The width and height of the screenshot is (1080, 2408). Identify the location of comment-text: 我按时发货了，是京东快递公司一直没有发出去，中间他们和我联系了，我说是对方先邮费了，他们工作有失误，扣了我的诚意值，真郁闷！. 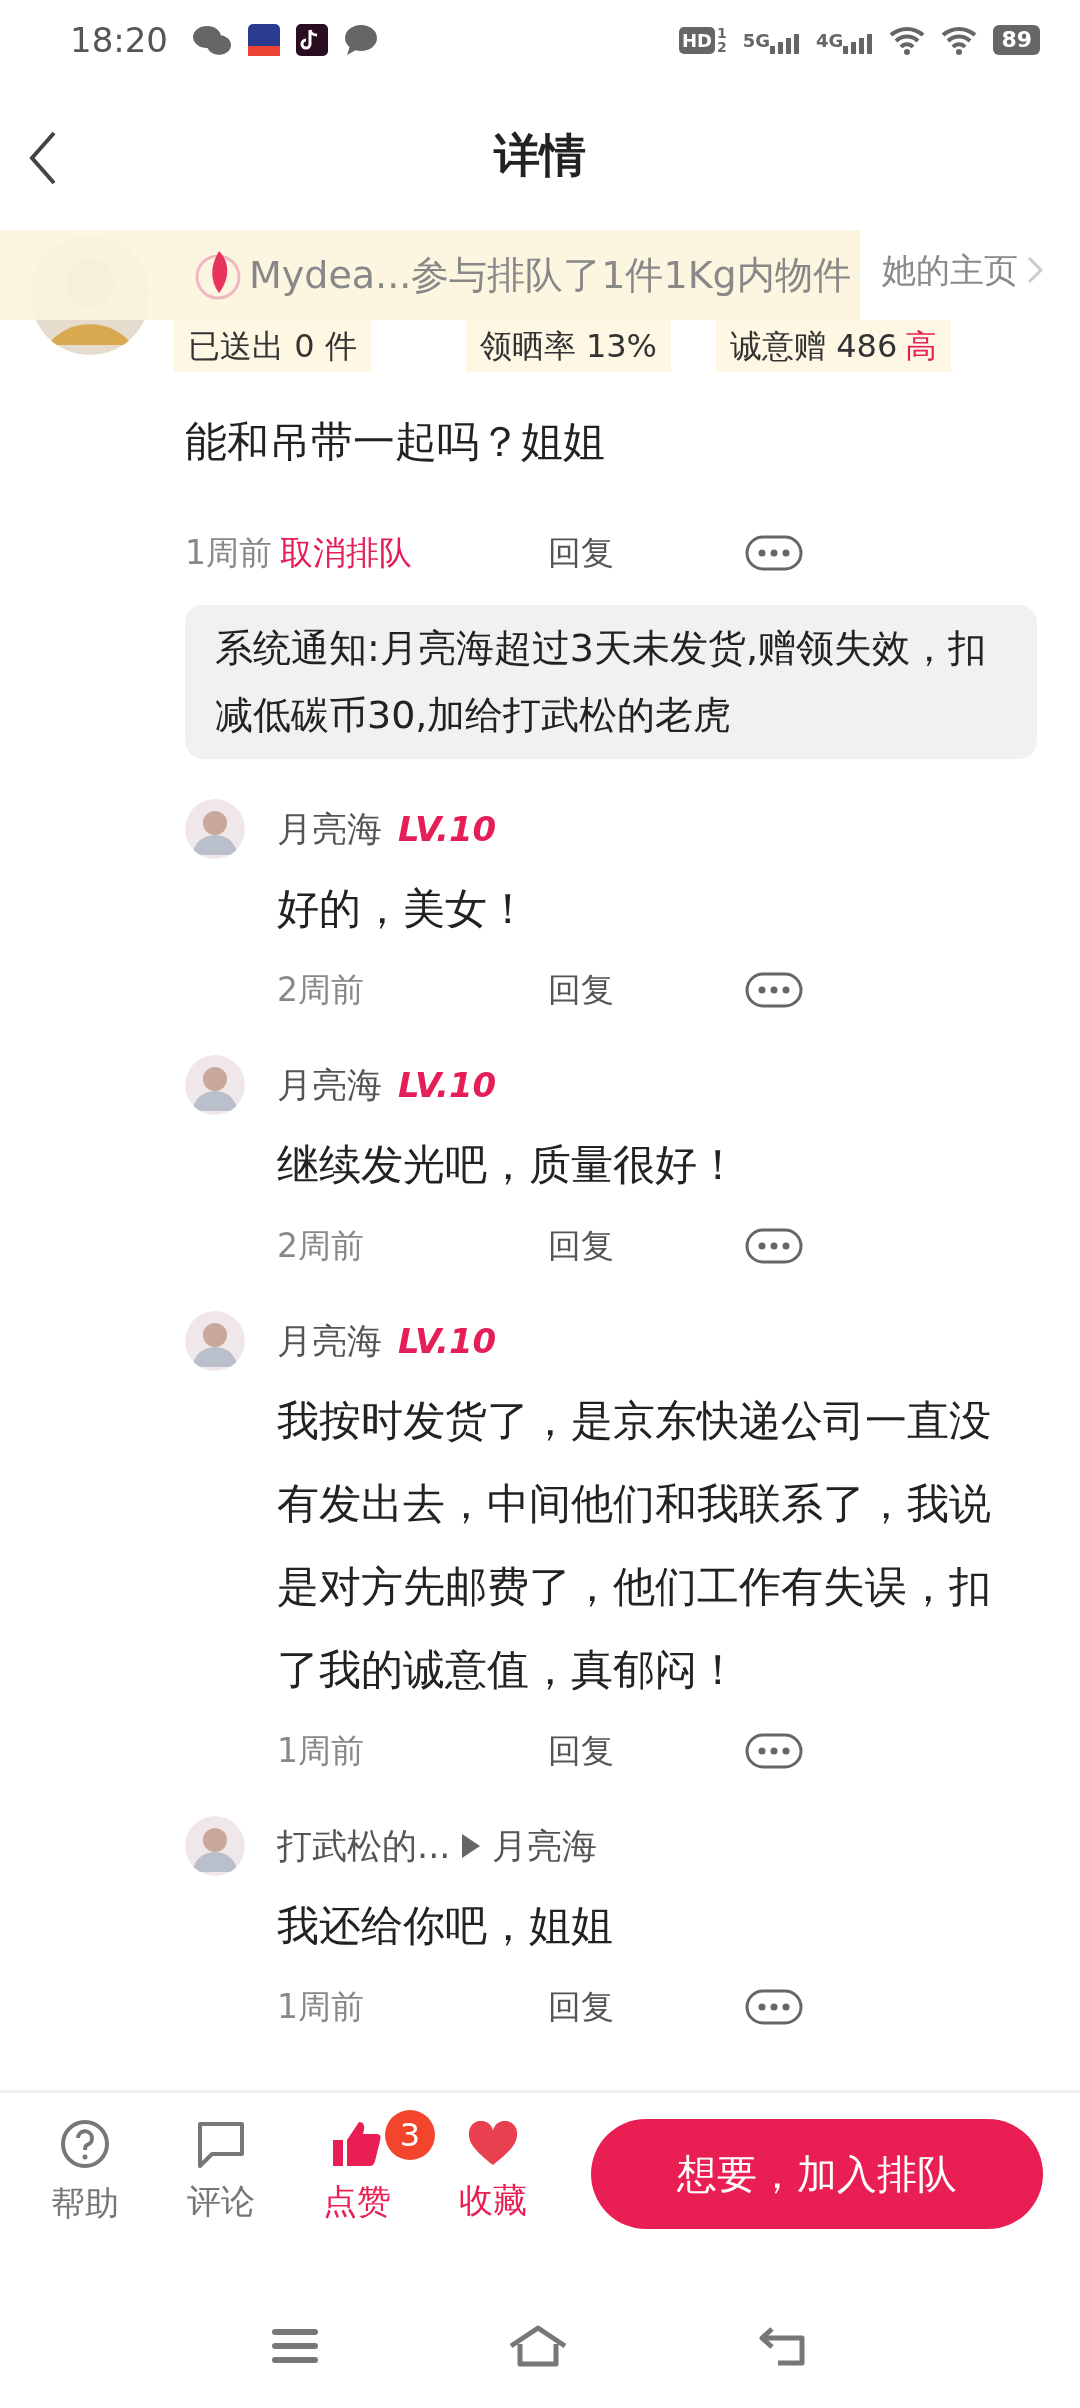
(634, 1545).